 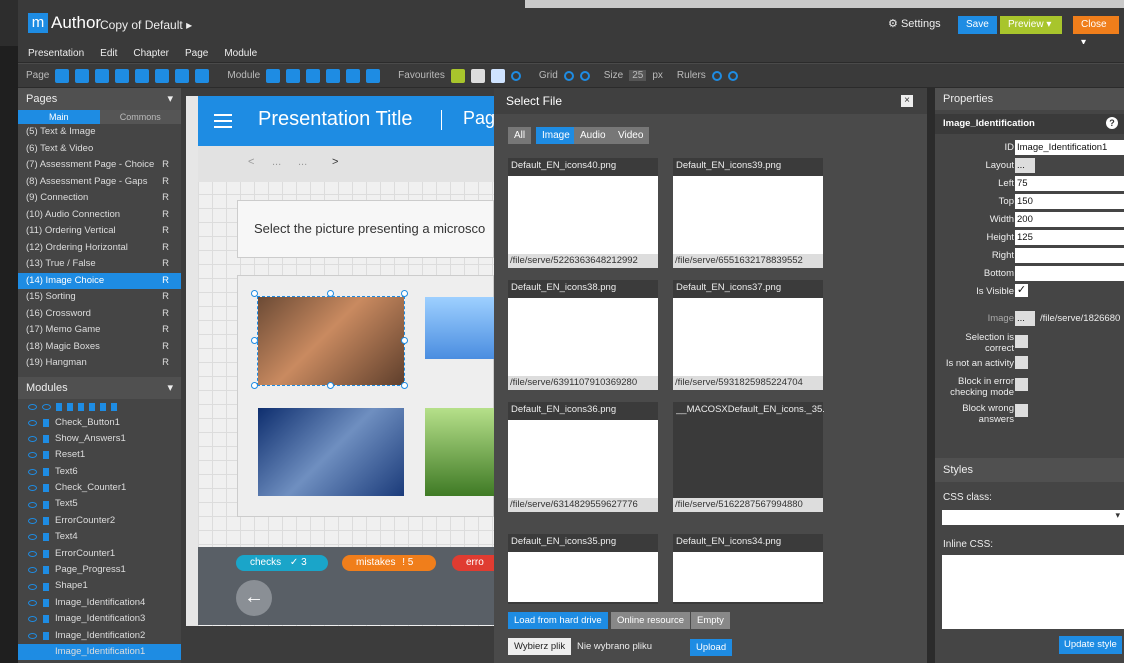 I want to click on favourite-text-icon, so click(x=477, y=75).